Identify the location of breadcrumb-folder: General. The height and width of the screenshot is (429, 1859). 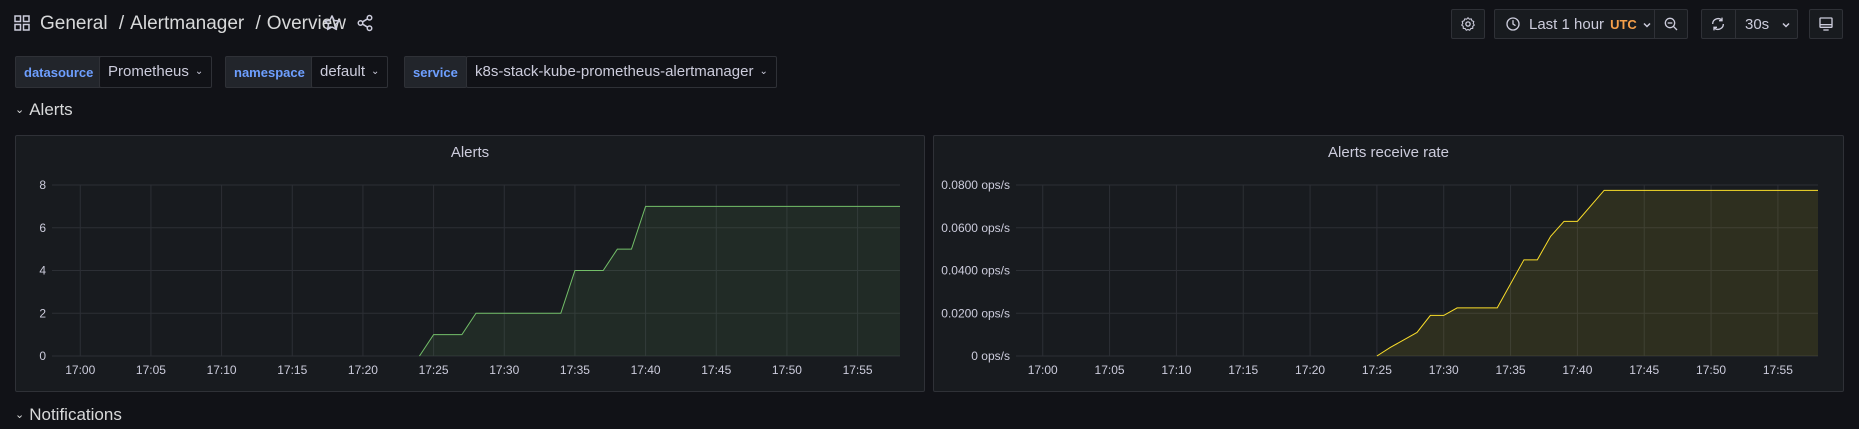
(74, 23).